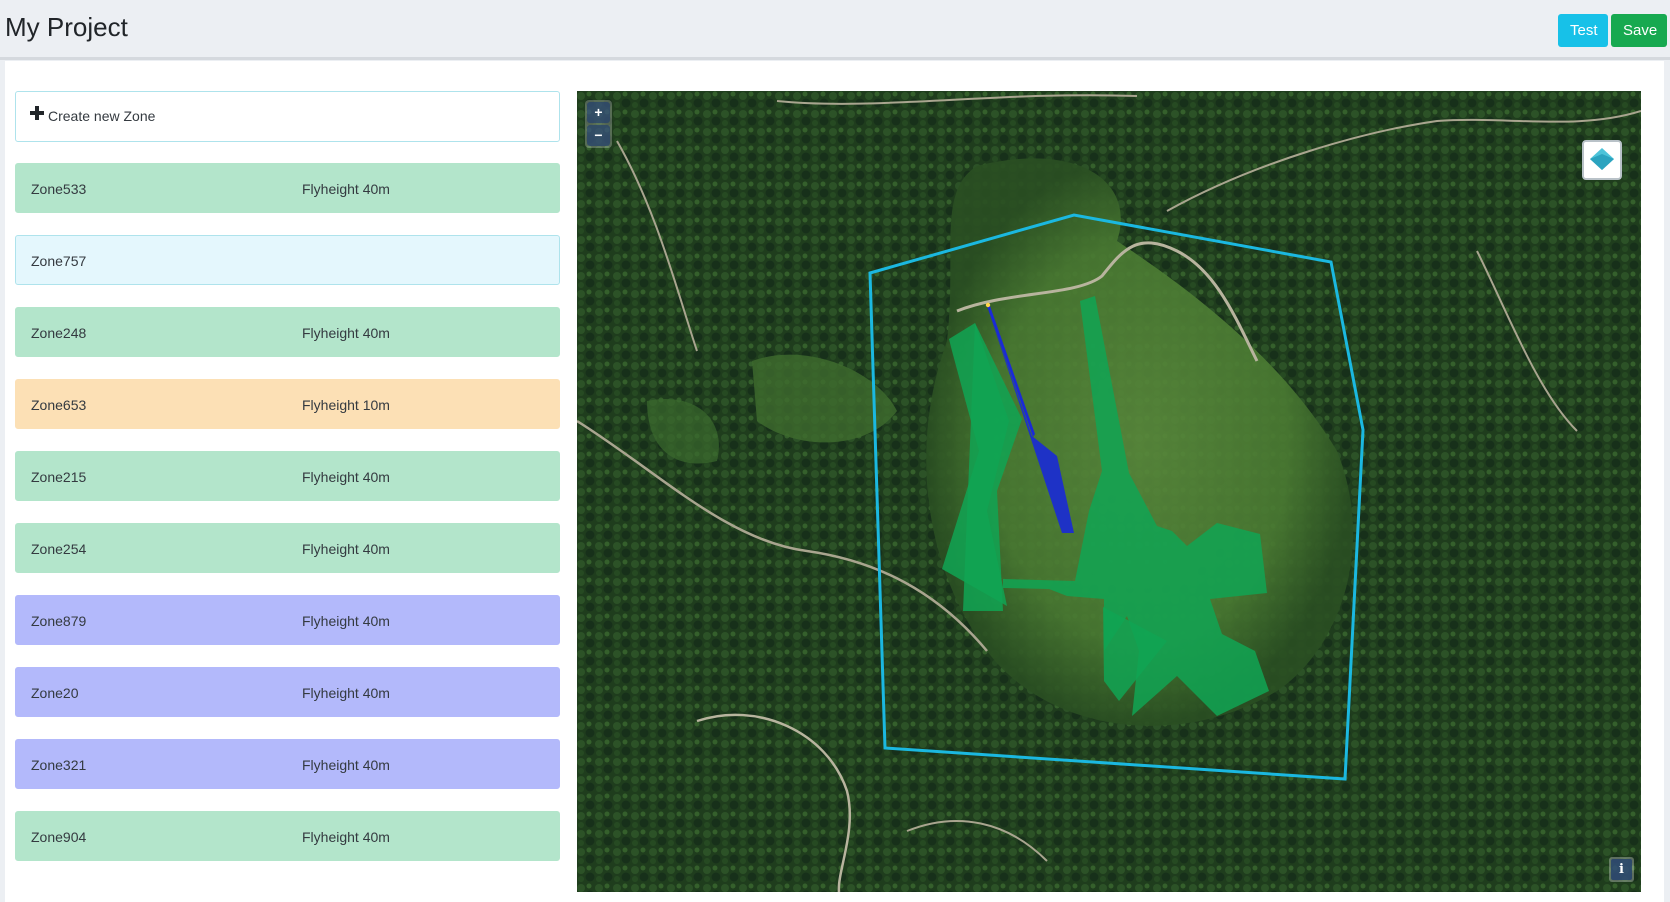  Describe the element at coordinates (102, 116) in the screenshot. I see `create-zone-label: Create new Zone` at that location.